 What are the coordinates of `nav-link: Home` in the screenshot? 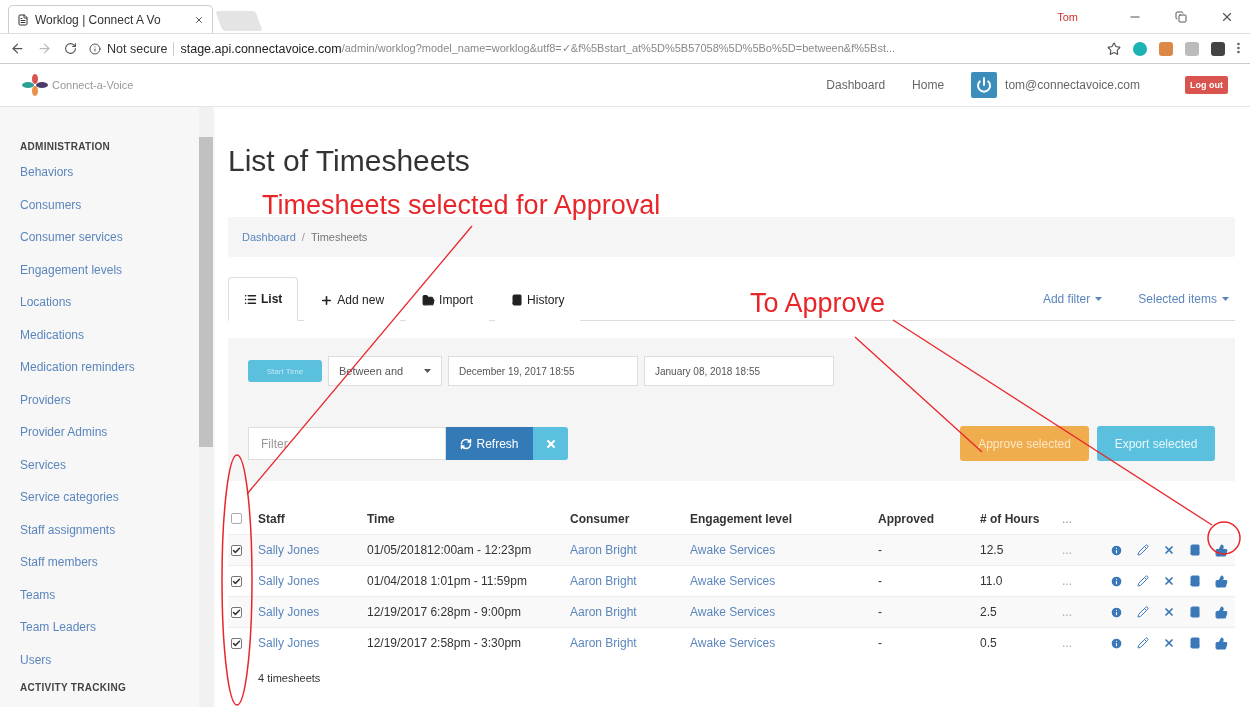 It's located at (928, 85).